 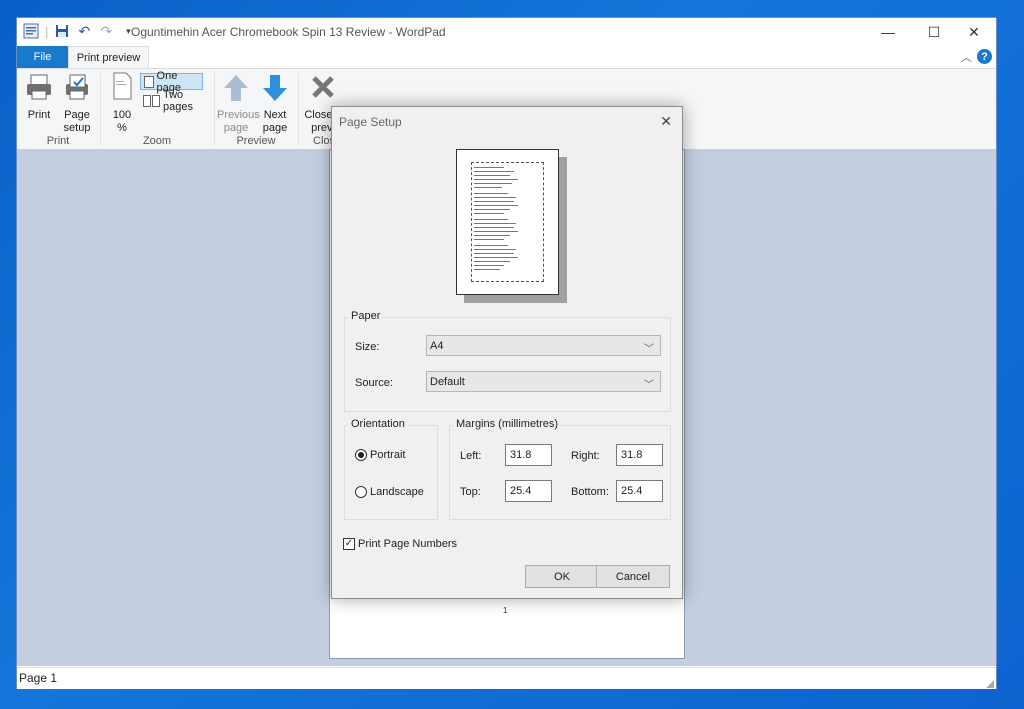 I want to click on paper-preview, so click(x=512, y=226).